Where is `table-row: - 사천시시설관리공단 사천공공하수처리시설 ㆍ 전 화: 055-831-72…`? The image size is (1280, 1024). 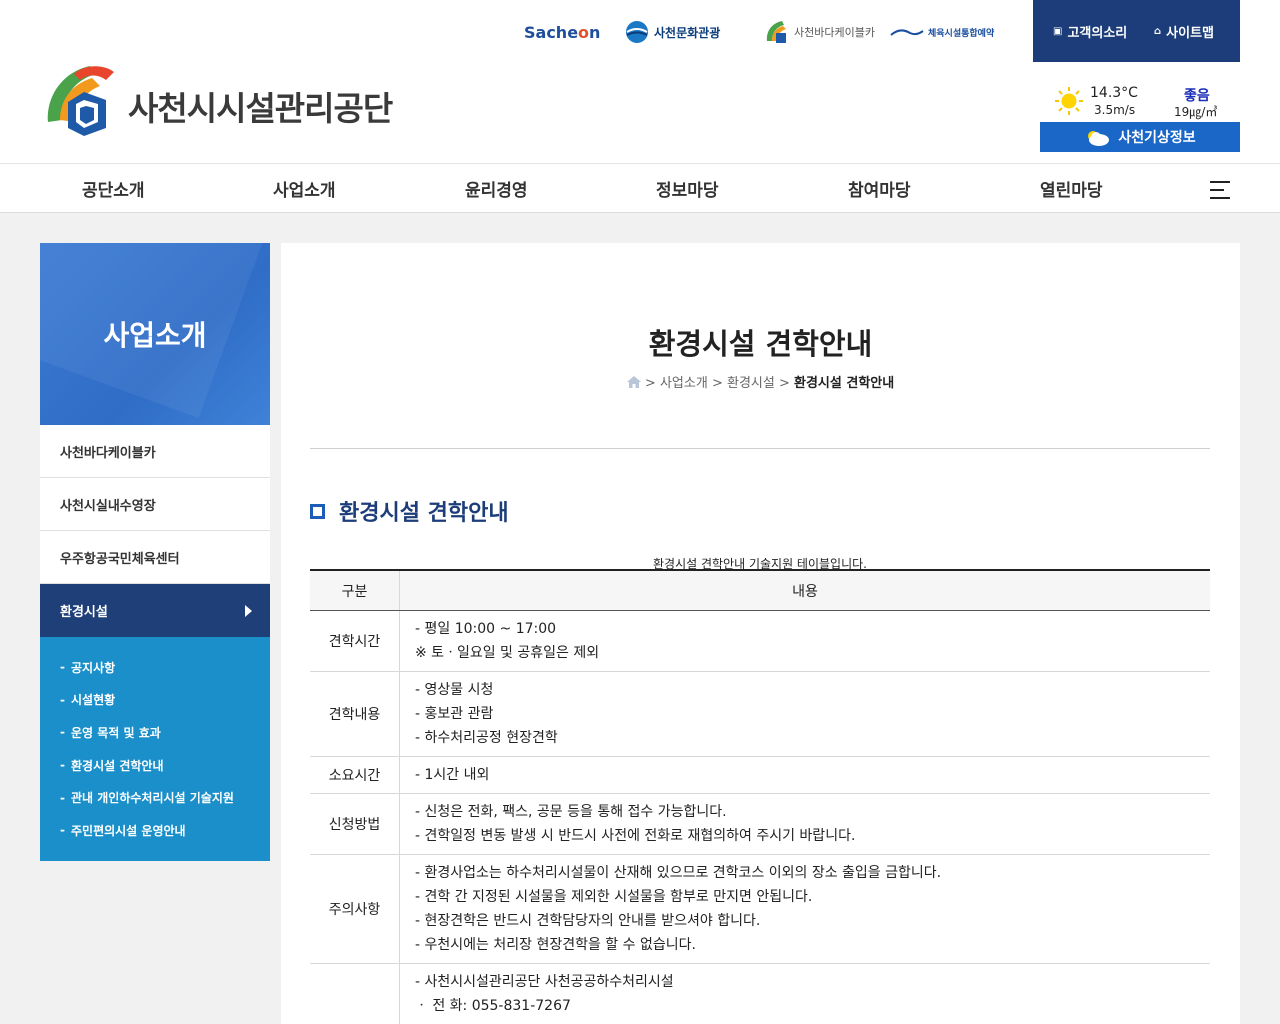
table-row: - 사천시시설관리공단 사천공공하수처리시설 ㆍ 전 화: 055-831-72… is located at coordinates (760, 994).